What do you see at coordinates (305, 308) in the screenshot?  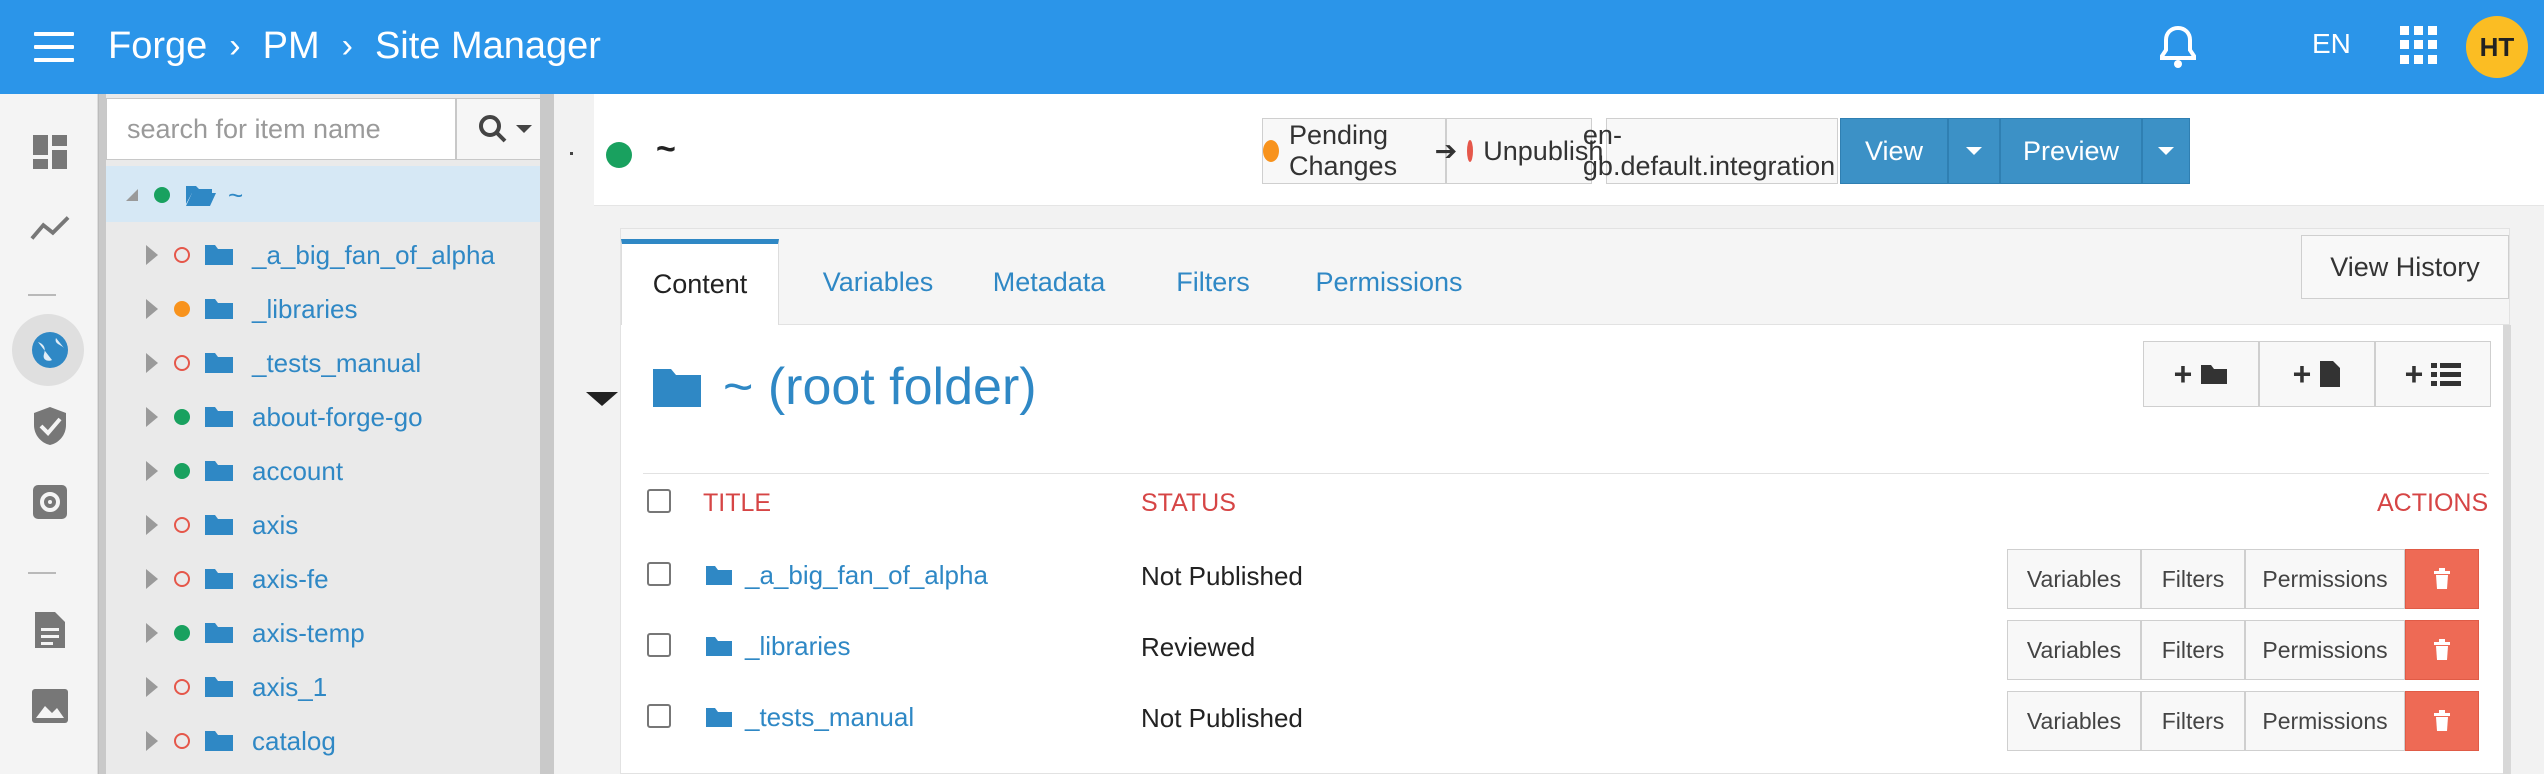 I see `tree-item-label: _libraries` at bounding box center [305, 308].